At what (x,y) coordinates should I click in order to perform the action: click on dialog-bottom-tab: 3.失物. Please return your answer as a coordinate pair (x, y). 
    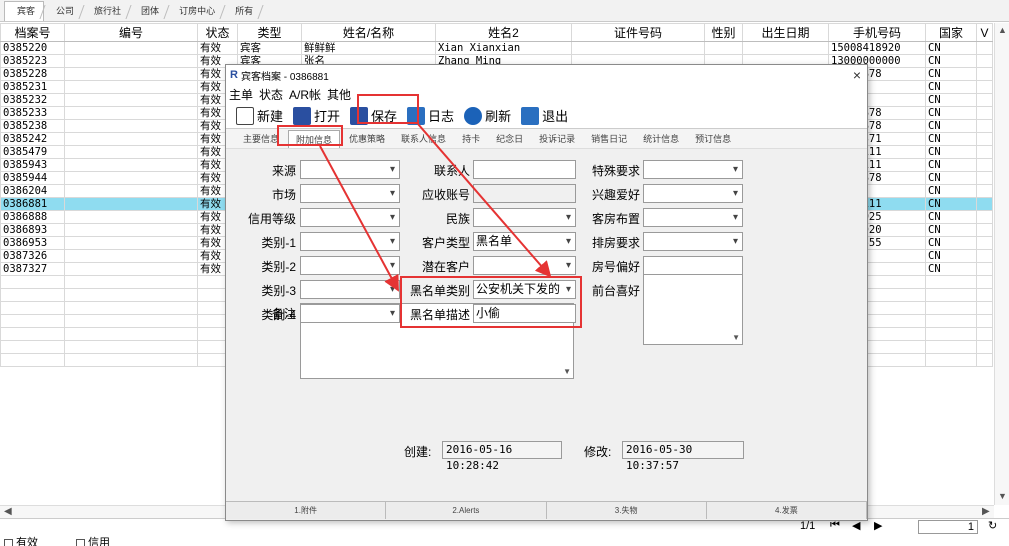
    Looking at the image, I should click on (627, 510).